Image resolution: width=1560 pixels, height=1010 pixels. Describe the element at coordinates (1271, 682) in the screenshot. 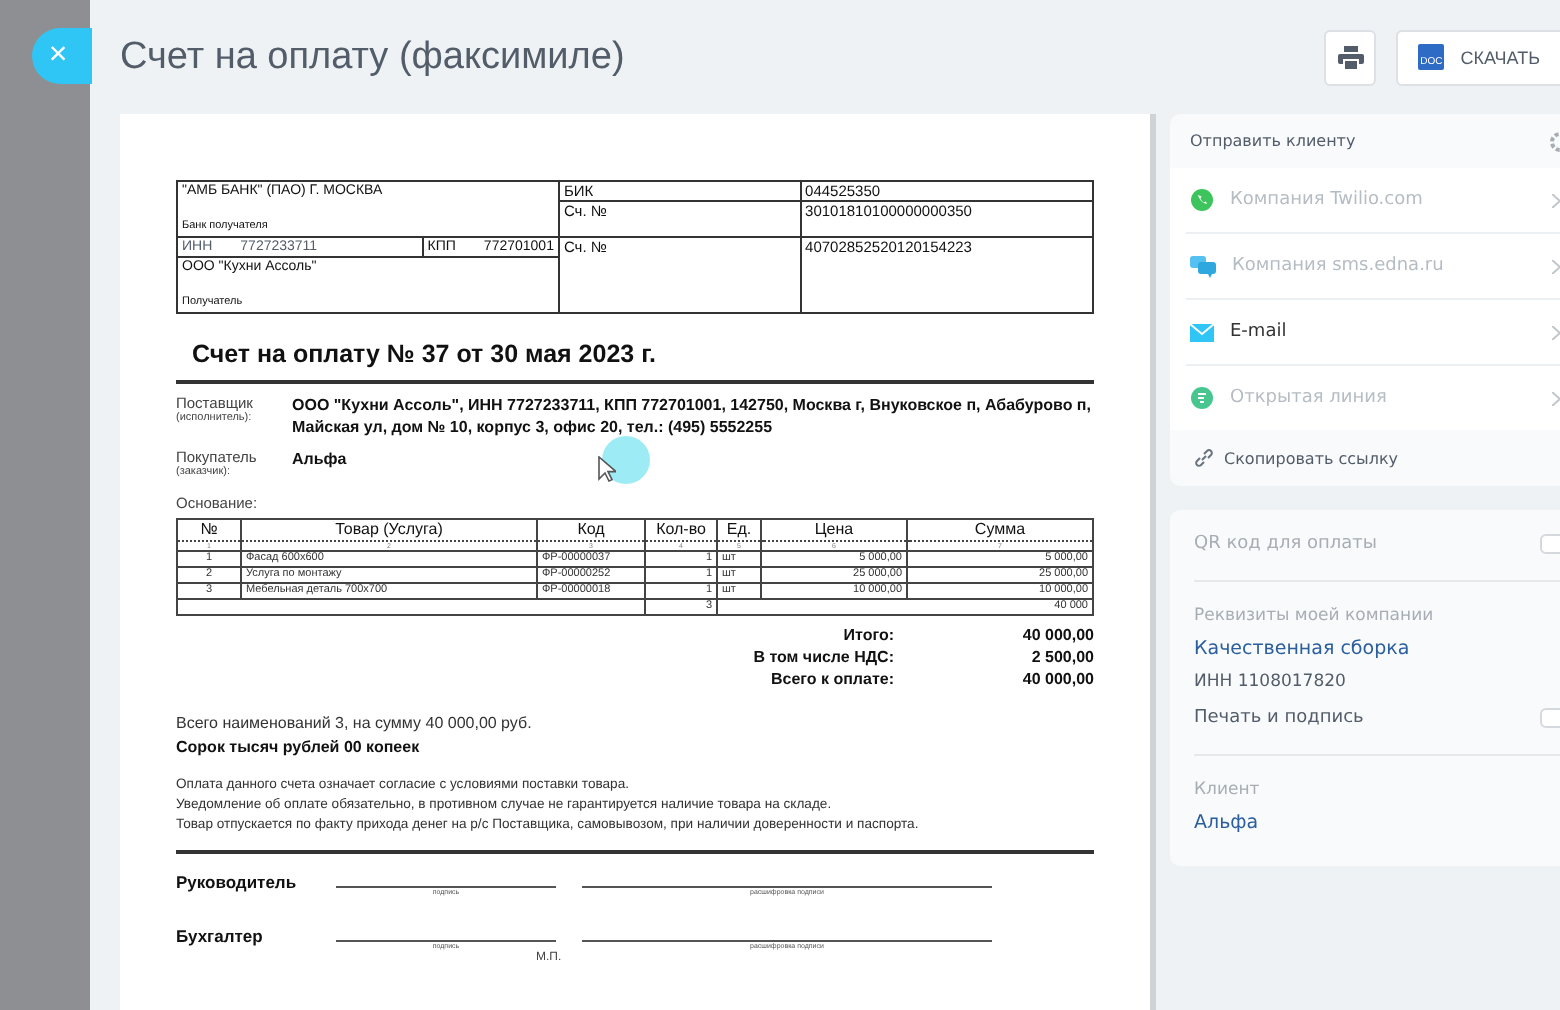

I see `company-inn: ИНН 1108017820` at that location.